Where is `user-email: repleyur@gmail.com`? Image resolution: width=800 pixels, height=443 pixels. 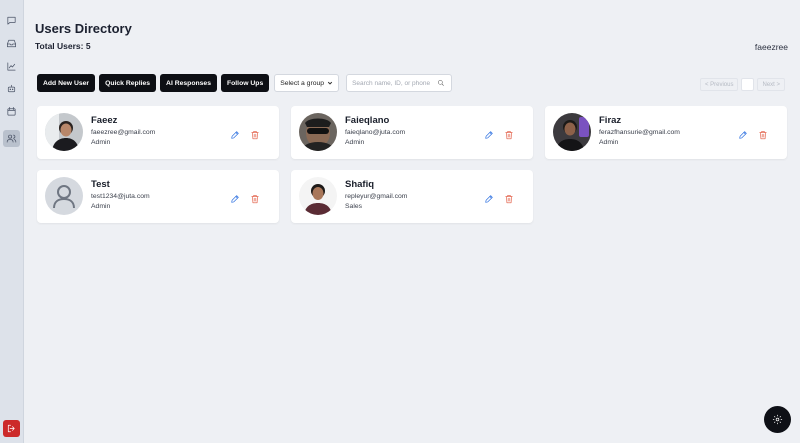 user-email: repleyur@gmail.com is located at coordinates (376, 196).